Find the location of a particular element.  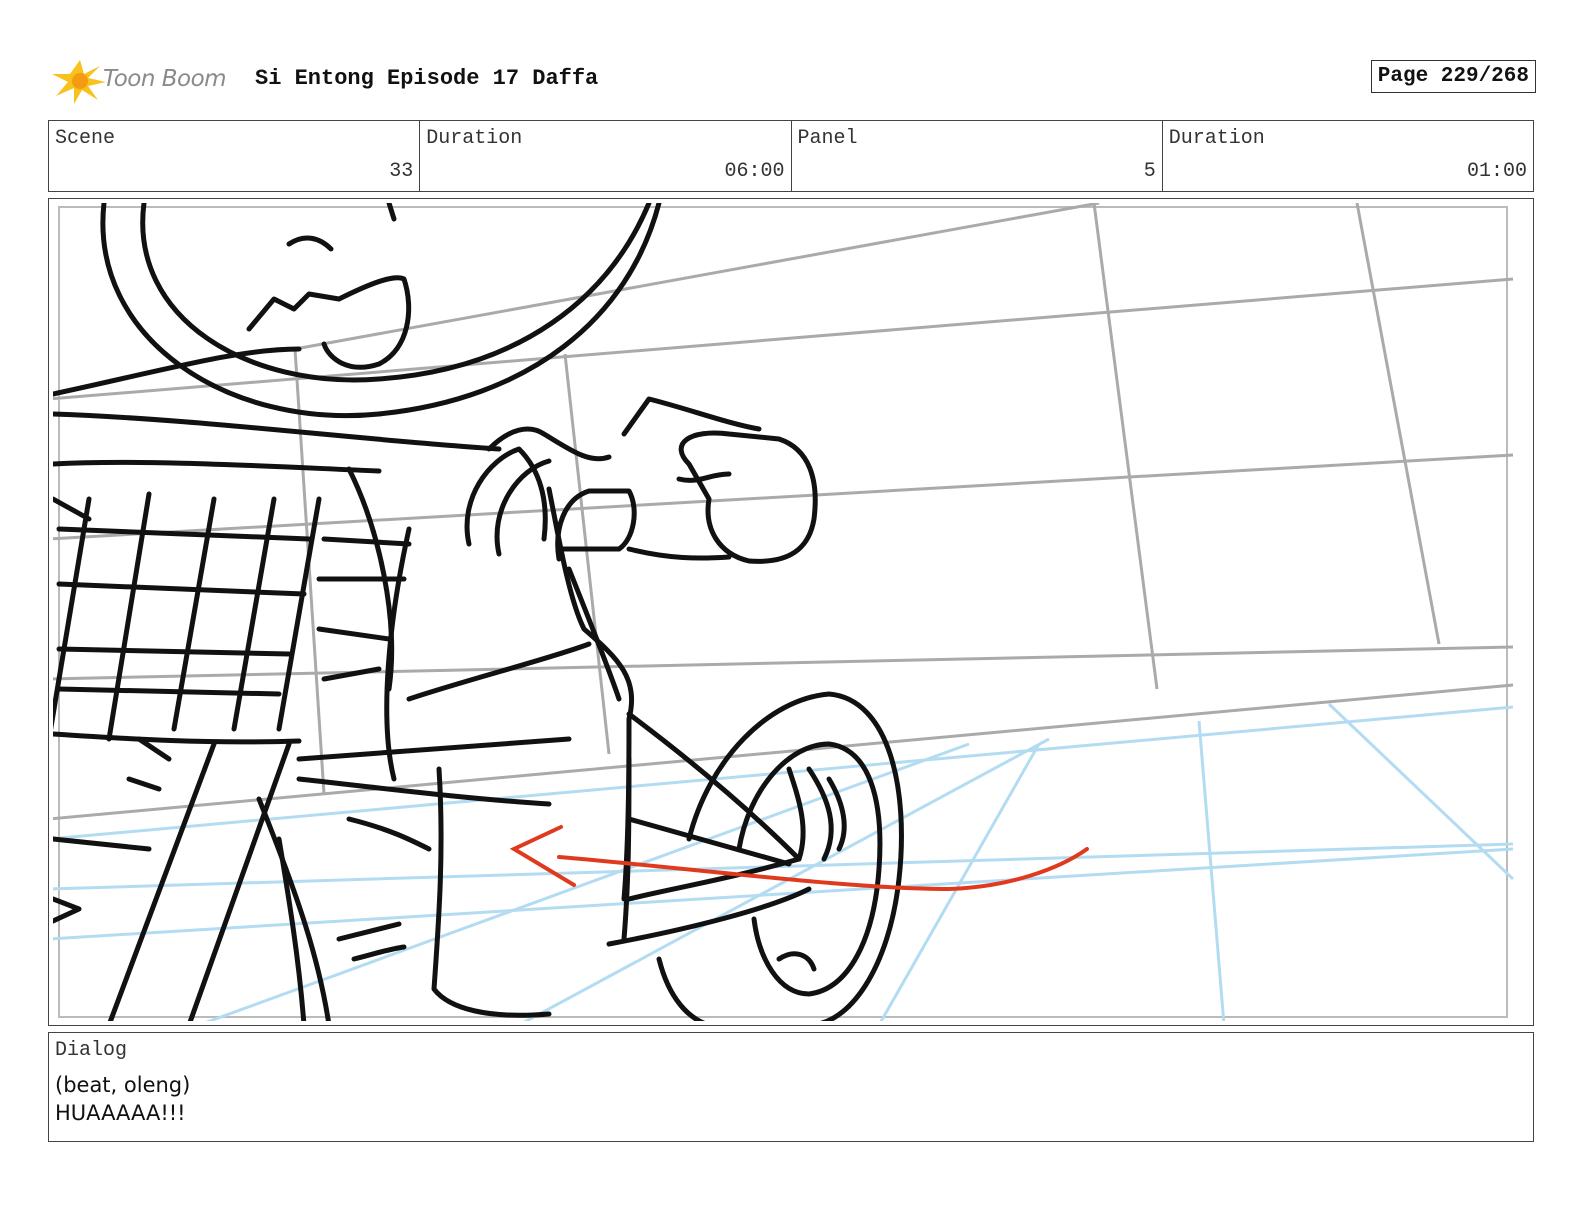

page-number: Page 229/268 is located at coordinates (1453, 76).